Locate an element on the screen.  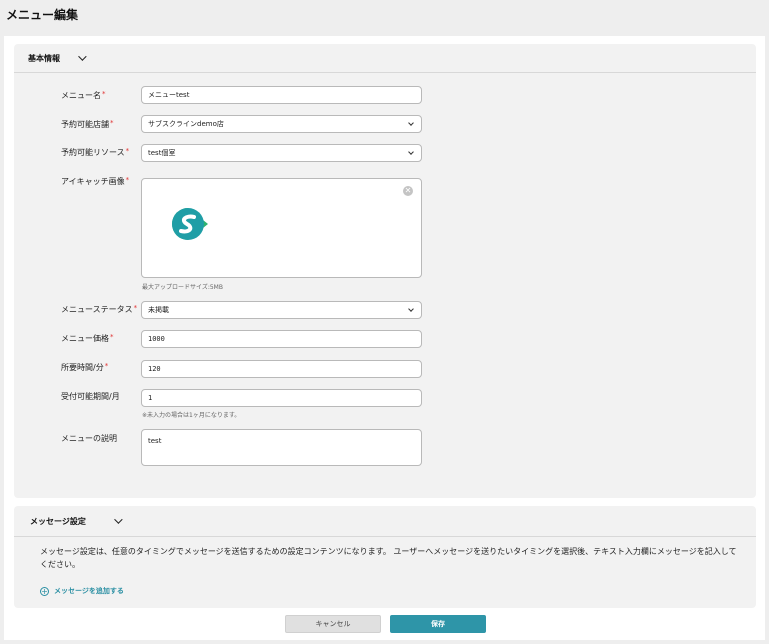
resource-label: 予約可能リソース* is located at coordinates (95, 152).